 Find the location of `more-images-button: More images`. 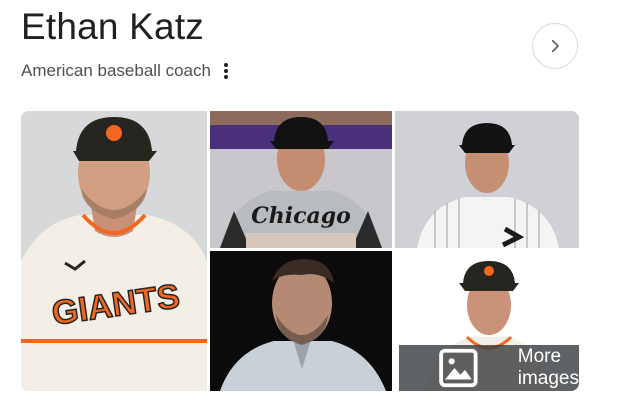

more-images-button: More images is located at coordinates (489, 368).